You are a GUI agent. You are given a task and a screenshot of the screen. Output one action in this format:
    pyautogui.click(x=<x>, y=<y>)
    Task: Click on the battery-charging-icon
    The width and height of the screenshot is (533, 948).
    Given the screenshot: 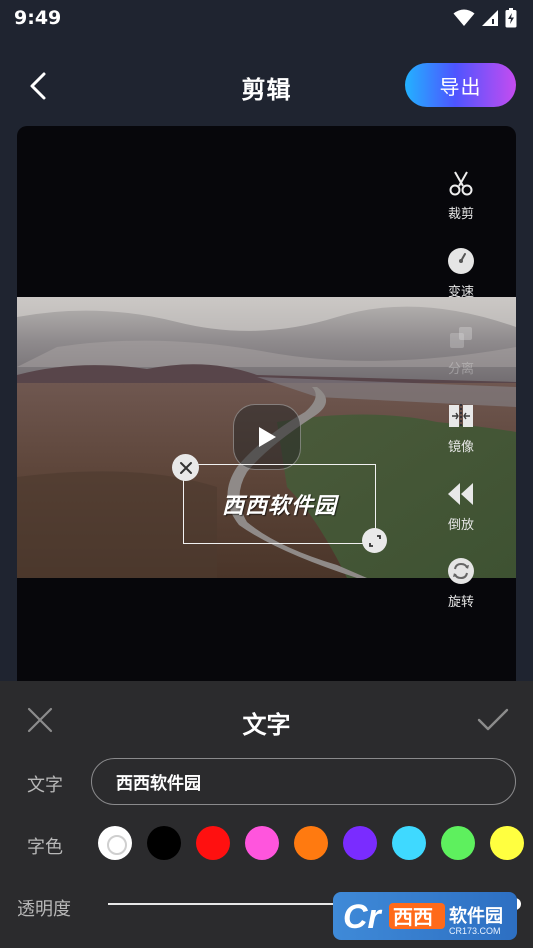 What is the action you would take?
    pyautogui.click(x=511, y=18)
    